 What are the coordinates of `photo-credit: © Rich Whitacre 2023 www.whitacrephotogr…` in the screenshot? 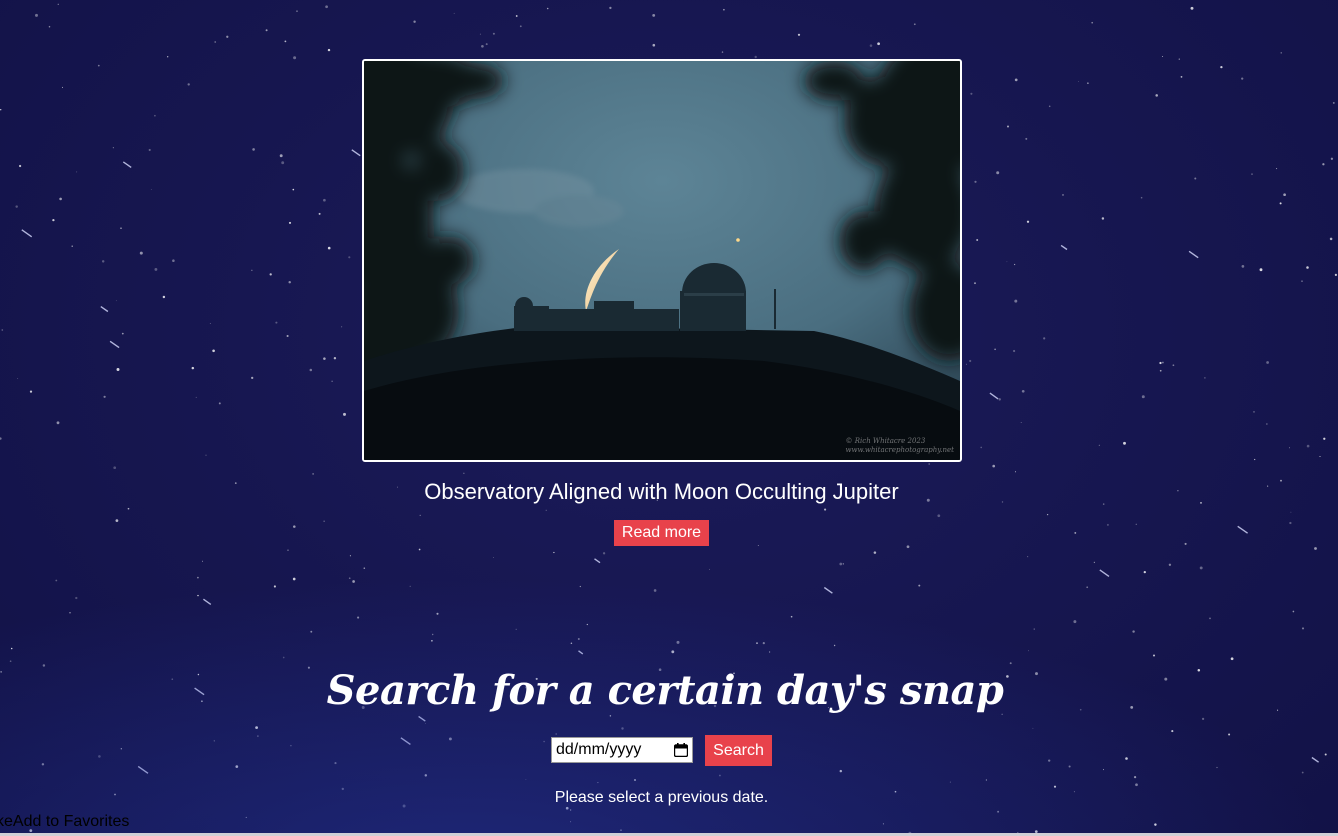 It's located at (900, 446).